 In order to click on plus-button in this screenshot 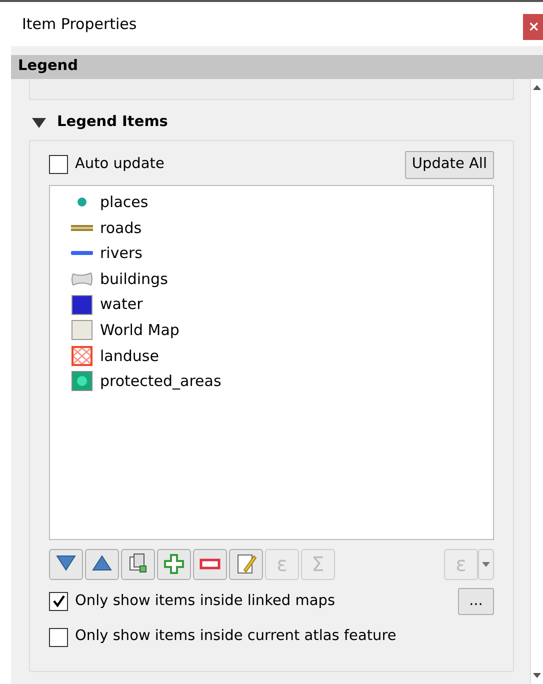, I will do `click(174, 564)`.